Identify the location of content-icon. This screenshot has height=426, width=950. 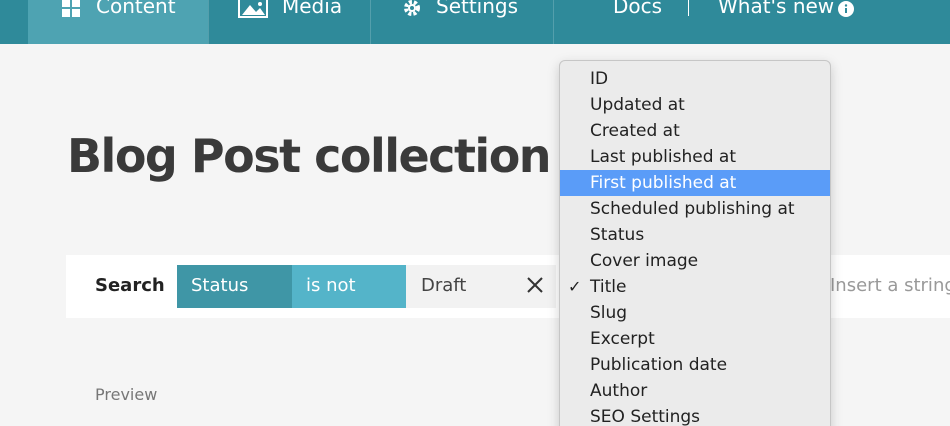
(72, 8).